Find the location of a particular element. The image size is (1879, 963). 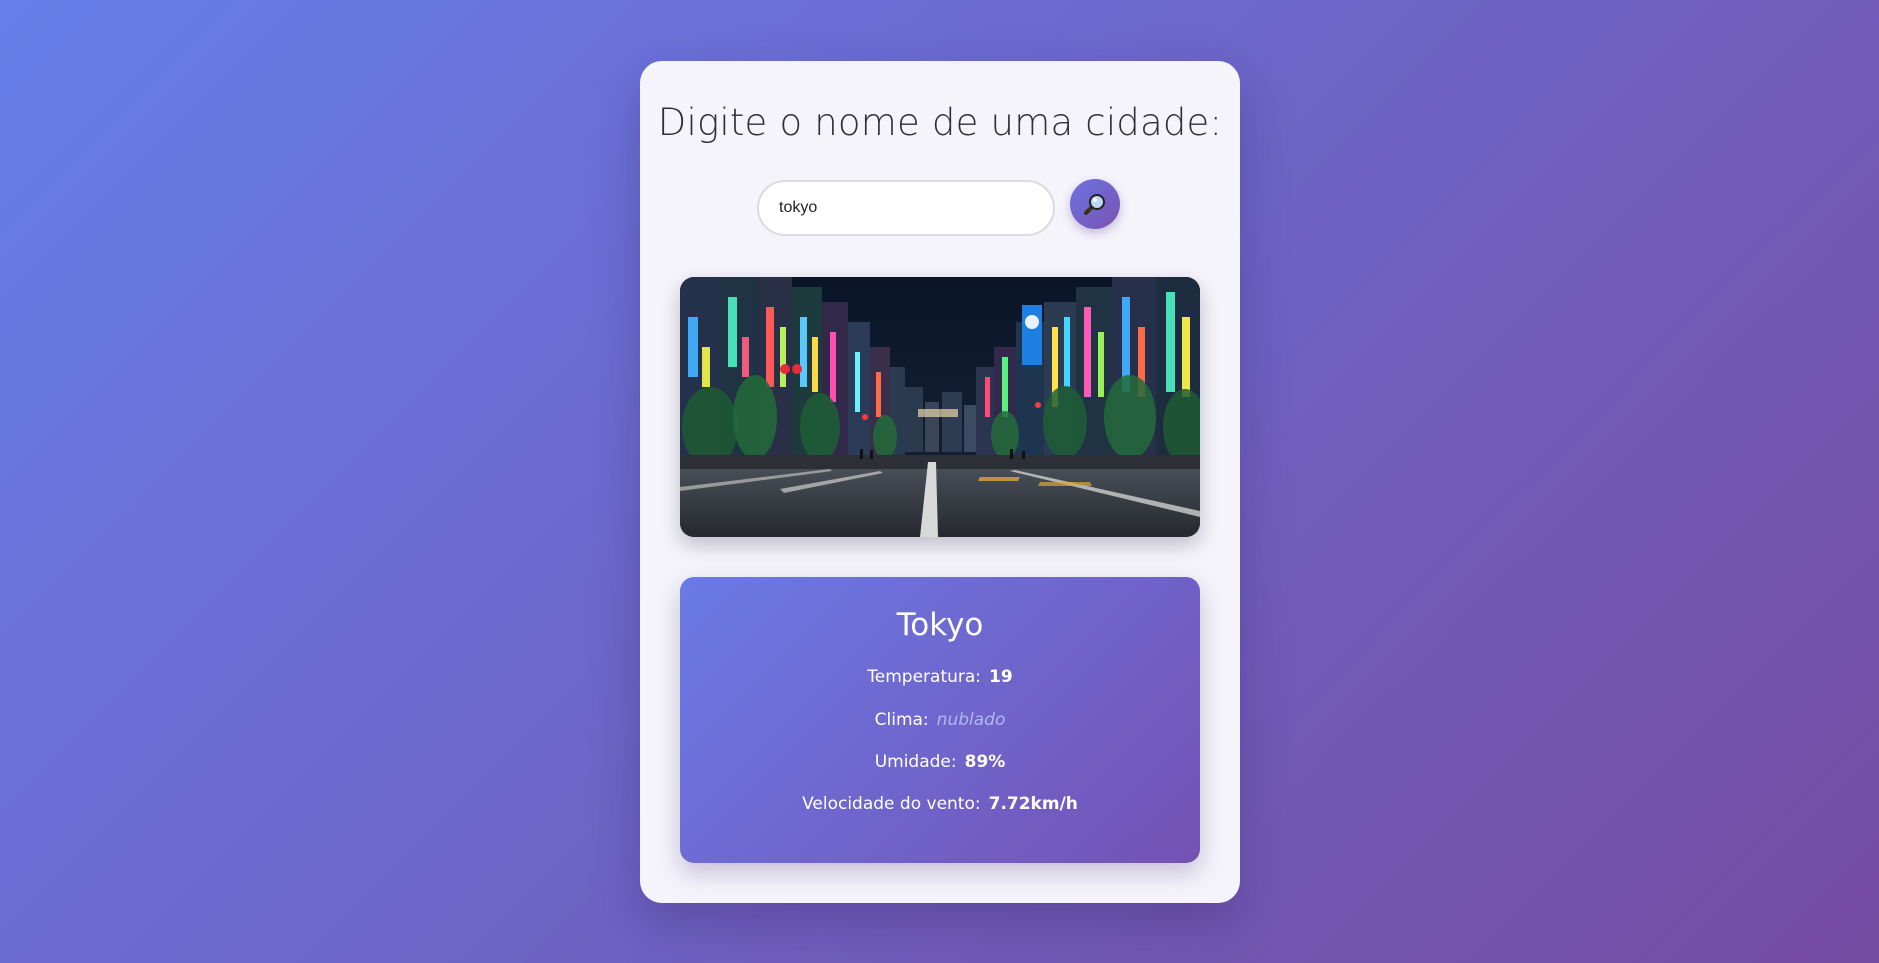

city-search-input is located at coordinates (906, 208).